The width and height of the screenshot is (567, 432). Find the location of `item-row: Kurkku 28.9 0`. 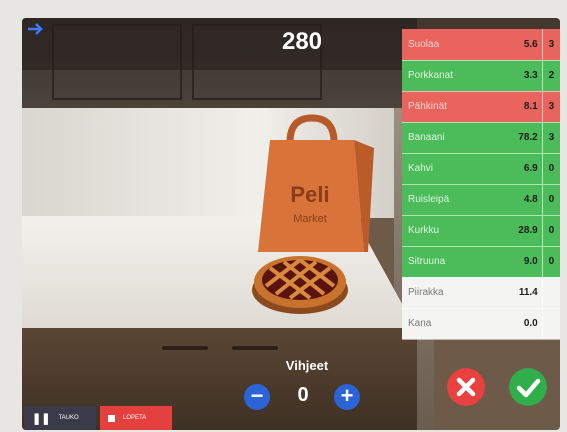

item-row: Kurkku 28.9 0 is located at coordinates (481, 231).